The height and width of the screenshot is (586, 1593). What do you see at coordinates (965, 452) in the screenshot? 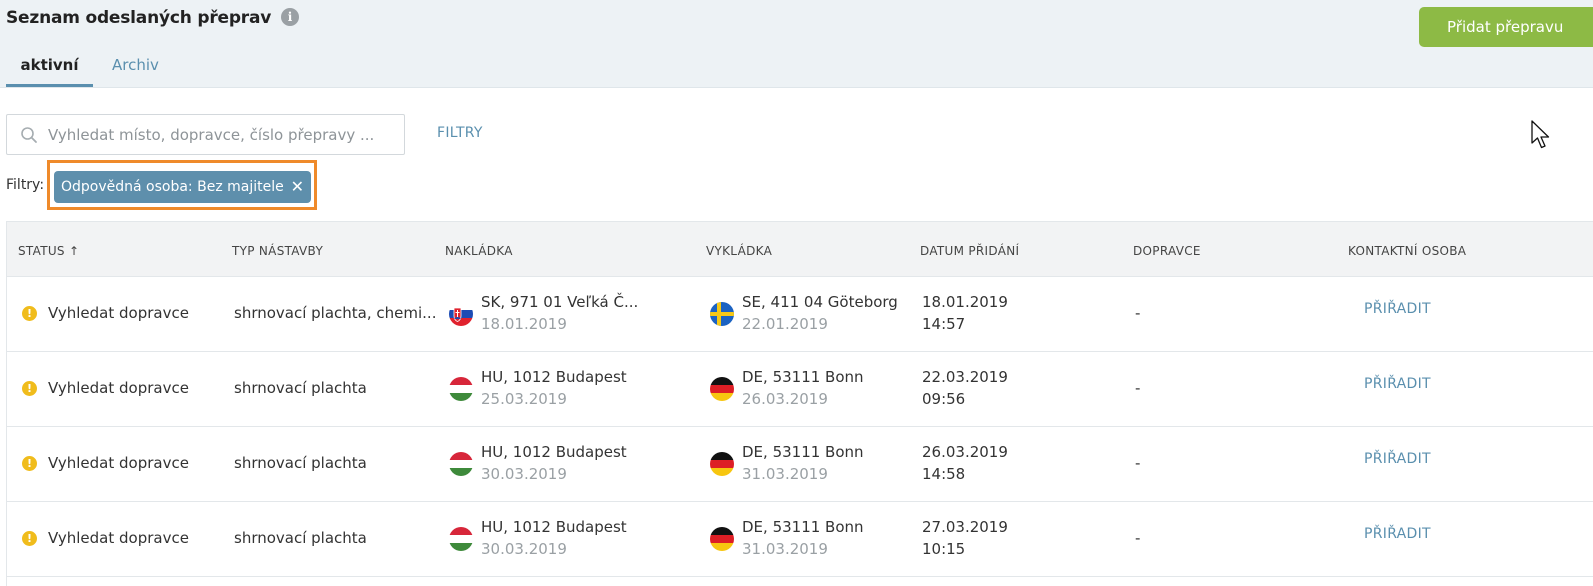
I see `date-added: 26.03.2019` at bounding box center [965, 452].